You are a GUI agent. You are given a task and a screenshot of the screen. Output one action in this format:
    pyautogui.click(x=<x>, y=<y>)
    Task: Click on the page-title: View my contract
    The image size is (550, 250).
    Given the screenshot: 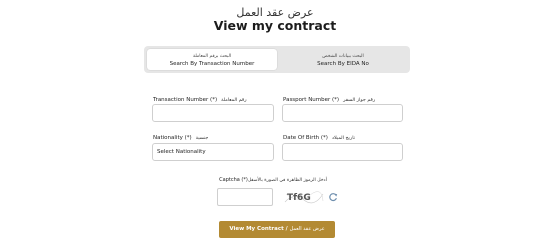 What is the action you would take?
    pyautogui.click(x=275, y=25)
    